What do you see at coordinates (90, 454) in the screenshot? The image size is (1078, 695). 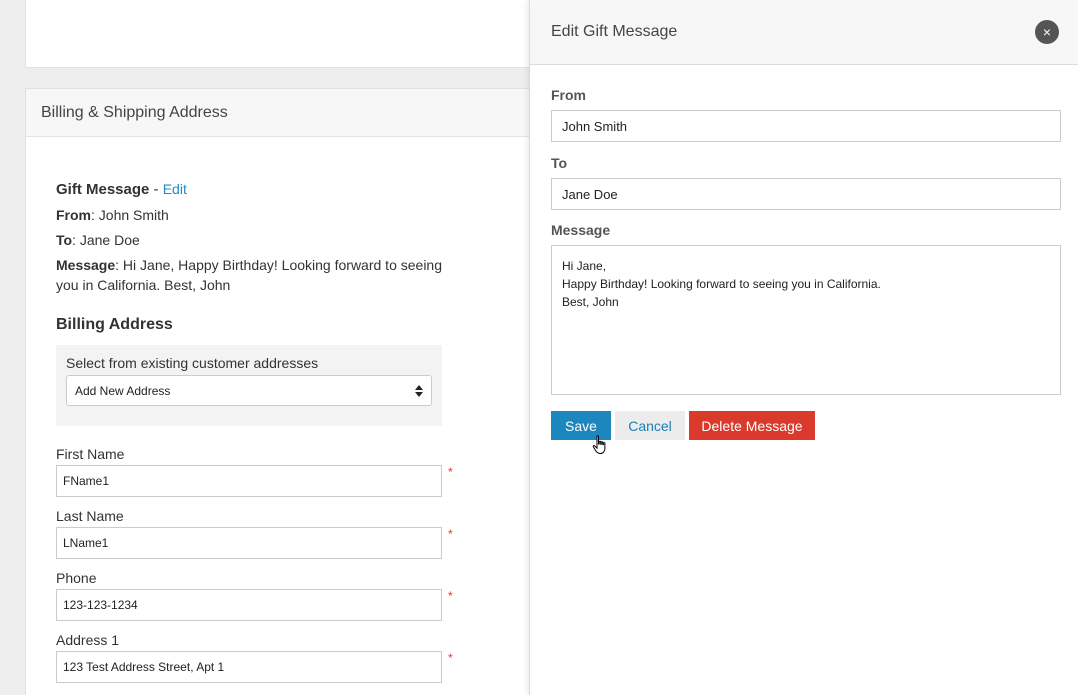 I see `first-name-label: First Name` at bounding box center [90, 454].